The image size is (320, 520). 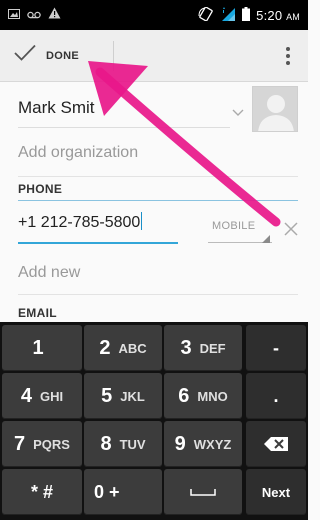 I want to click on phone-number-value: +1 212-785-5800, so click(x=79, y=222).